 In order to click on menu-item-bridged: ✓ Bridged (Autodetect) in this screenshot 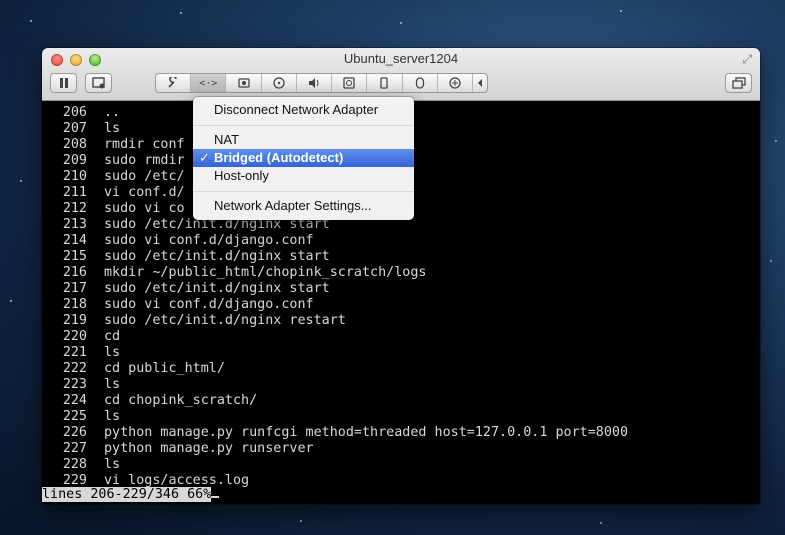, I will do `click(303, 158)`.